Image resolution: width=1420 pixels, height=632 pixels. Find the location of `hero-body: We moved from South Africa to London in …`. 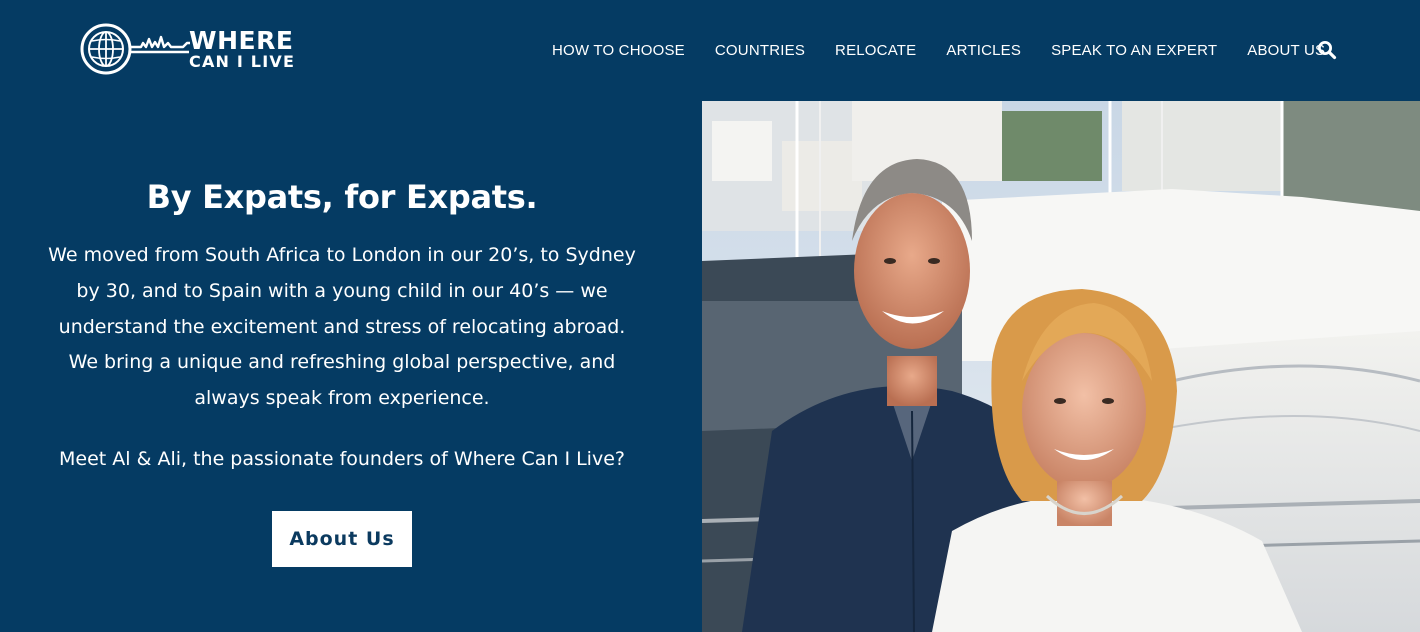

hero-body: We moved from South Africa to London in … is located at coordinates (342, 327).